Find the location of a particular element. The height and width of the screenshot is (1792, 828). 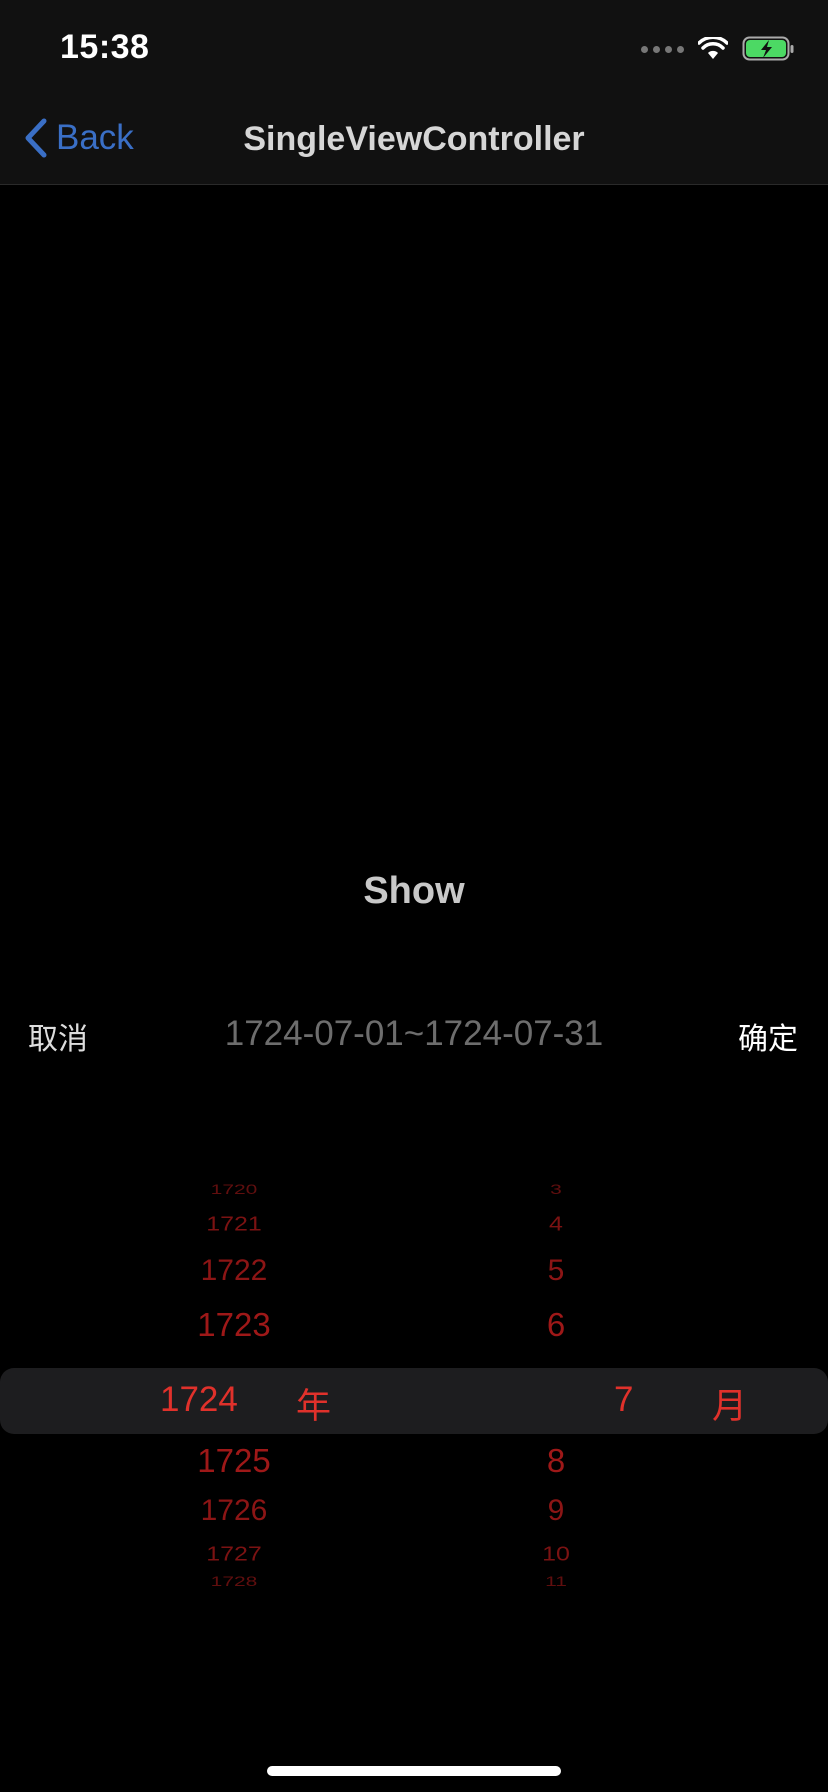

wifi-icon is located at coordinates (713, 48).